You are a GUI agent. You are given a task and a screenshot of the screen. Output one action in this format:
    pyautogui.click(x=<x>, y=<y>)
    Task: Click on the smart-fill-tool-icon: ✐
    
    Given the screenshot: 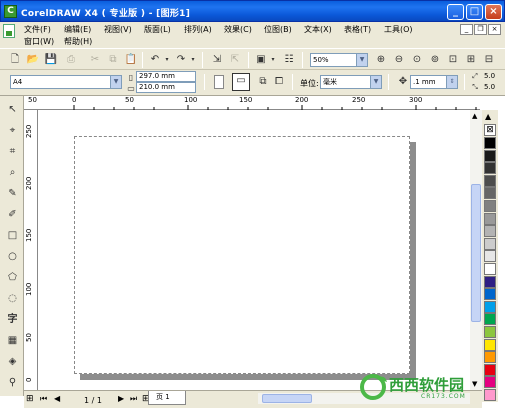 What is the action you would take?
    pyautogui.click(x=12, y=214)
    